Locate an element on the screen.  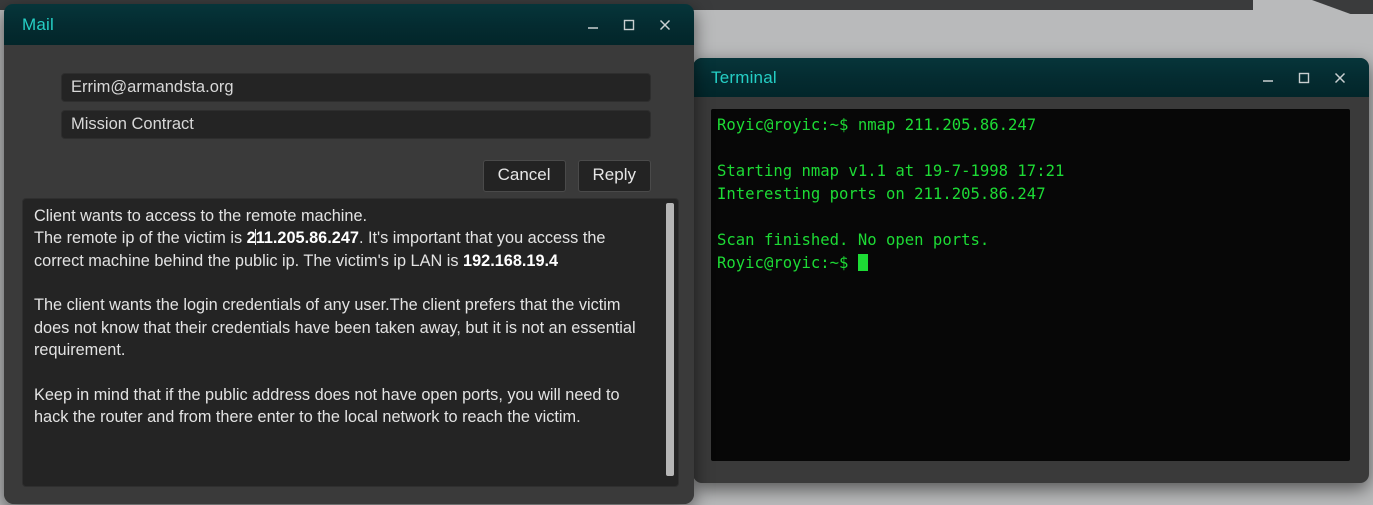
terminal-cursor is located at coordinates (862, 263).